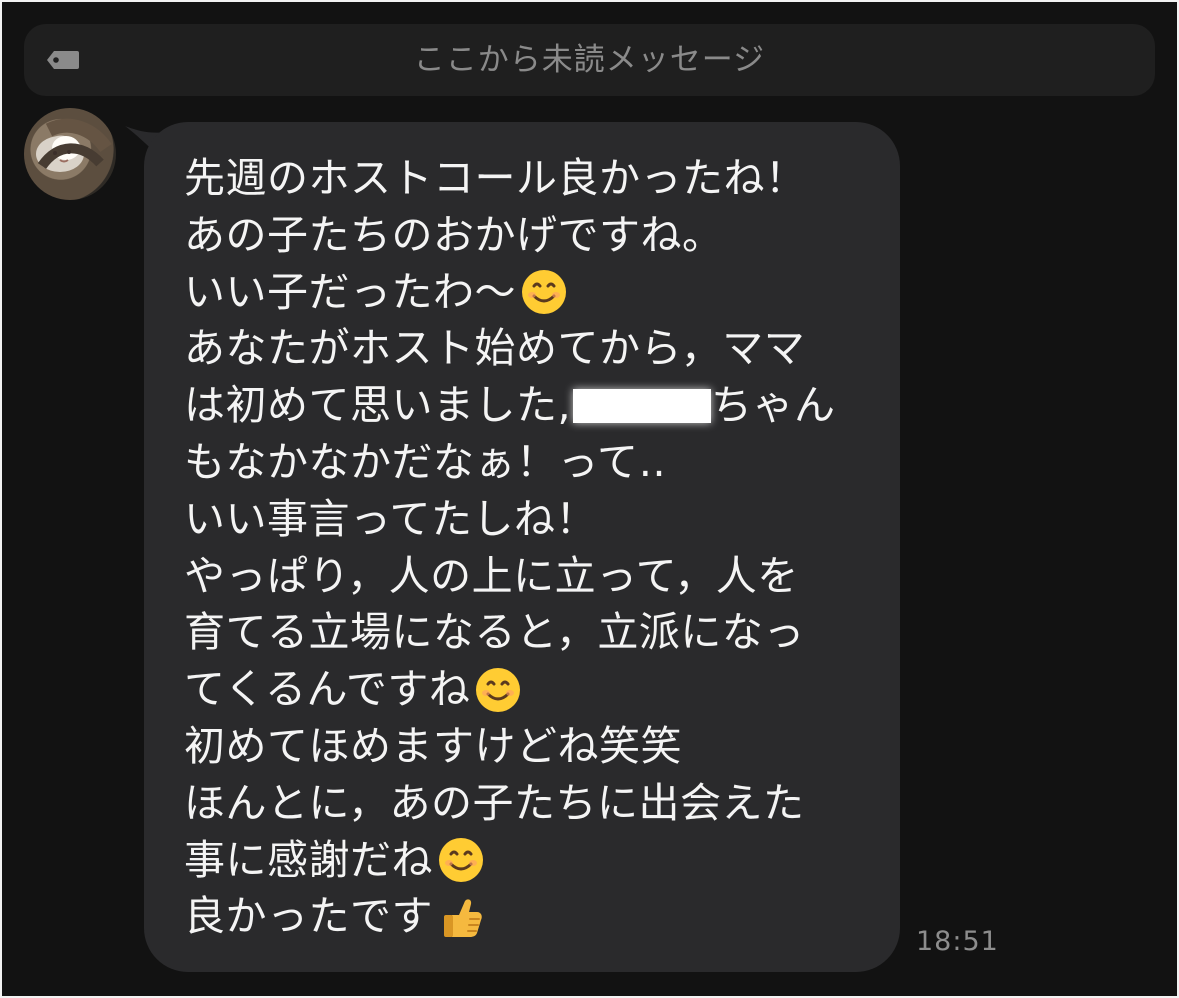  I want to click on message-line-text: てくるんですね, so click(327, 689).